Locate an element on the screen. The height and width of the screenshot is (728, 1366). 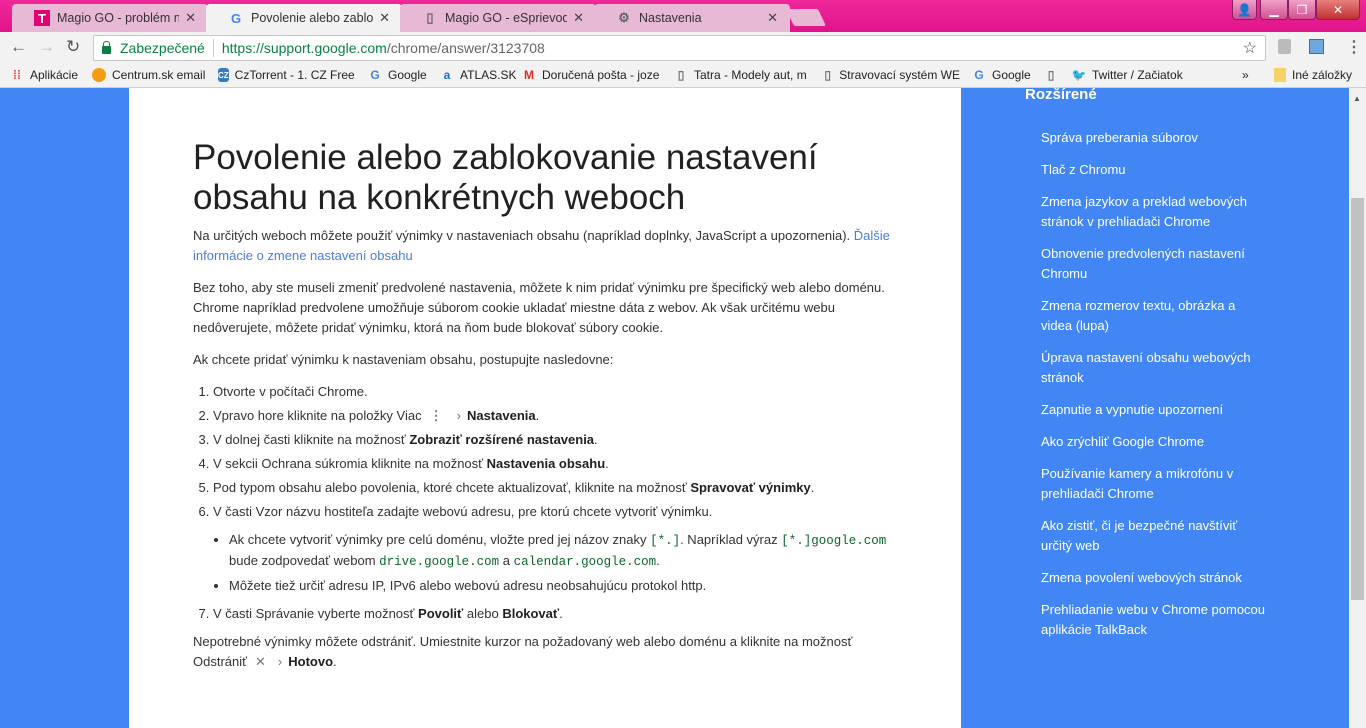
bold-text: Nastavenia obsahu is located at coordinates (546, 463).